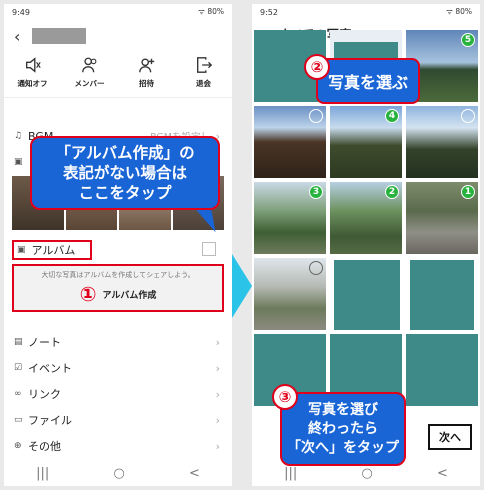  What do you see at coordinates (18, 446) in the screenshot?
I see `more-icon: ⊕` at bounding box center [18, 446].